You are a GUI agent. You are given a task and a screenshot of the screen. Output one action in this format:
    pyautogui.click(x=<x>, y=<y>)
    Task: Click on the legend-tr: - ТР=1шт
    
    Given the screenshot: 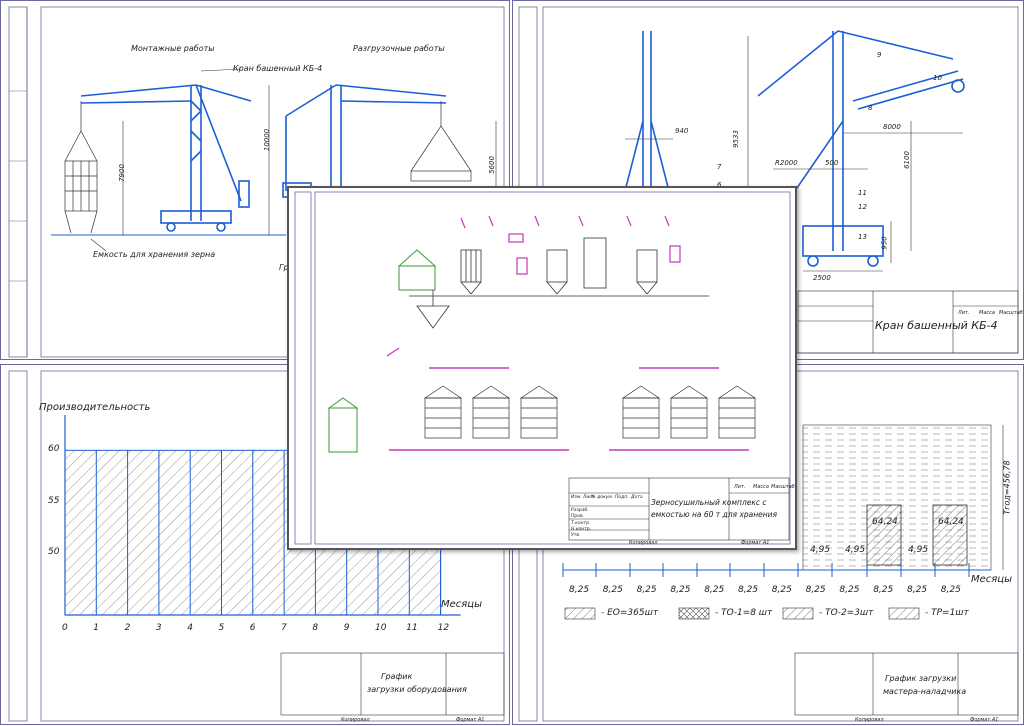 What is the action you would take?
    pyautogui.click(x=947, y=613)
    